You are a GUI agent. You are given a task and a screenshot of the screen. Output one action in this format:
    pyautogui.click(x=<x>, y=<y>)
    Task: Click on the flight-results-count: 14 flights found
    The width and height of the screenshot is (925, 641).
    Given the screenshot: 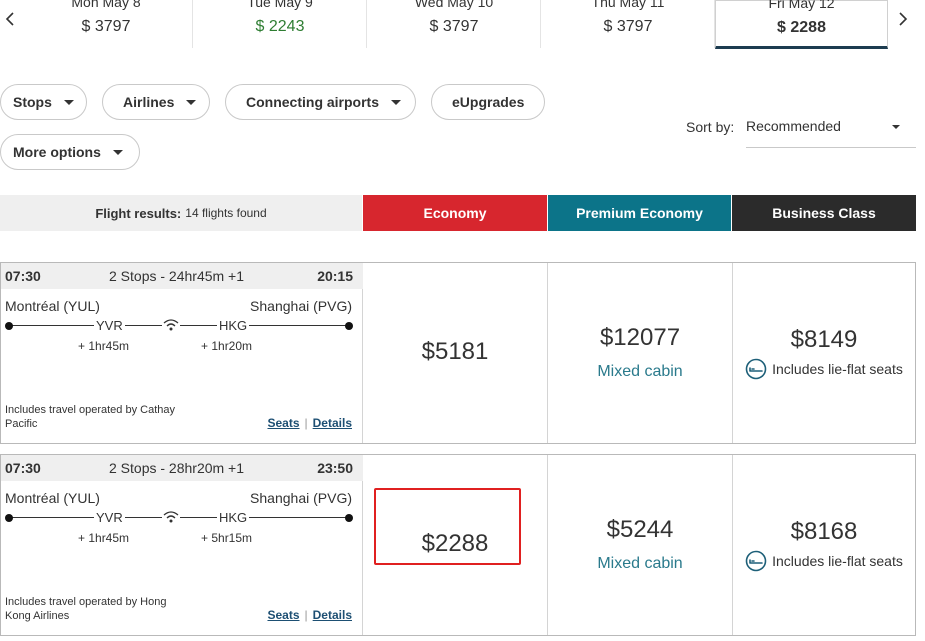 What is the action you would take?
    pyautogui.click(x=226, y=213)
    